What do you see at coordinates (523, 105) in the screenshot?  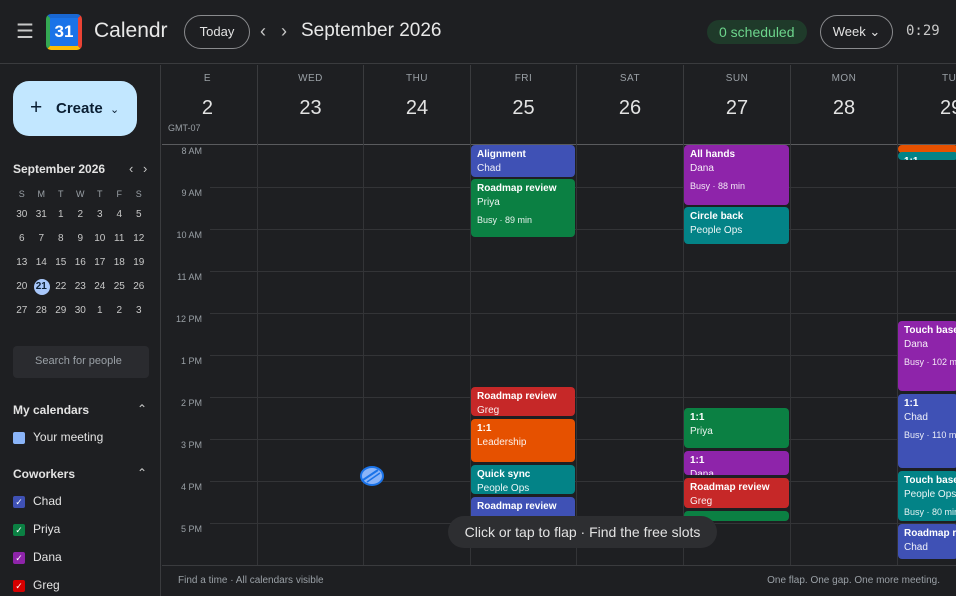 I see `day-header-fri: FRI 25` at bounding box center [523, 105].